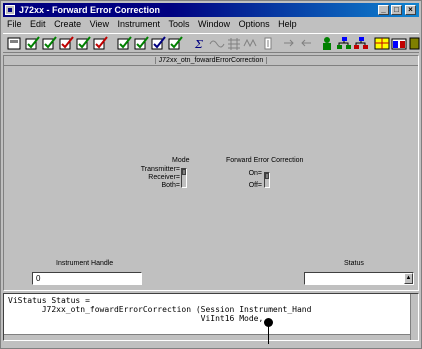 This screenshot has width=422, height=349. Describe the element at coordinates (90, 10) in the screenshot. I see `window-title: J72xx - Forward Error Correction` at that location.